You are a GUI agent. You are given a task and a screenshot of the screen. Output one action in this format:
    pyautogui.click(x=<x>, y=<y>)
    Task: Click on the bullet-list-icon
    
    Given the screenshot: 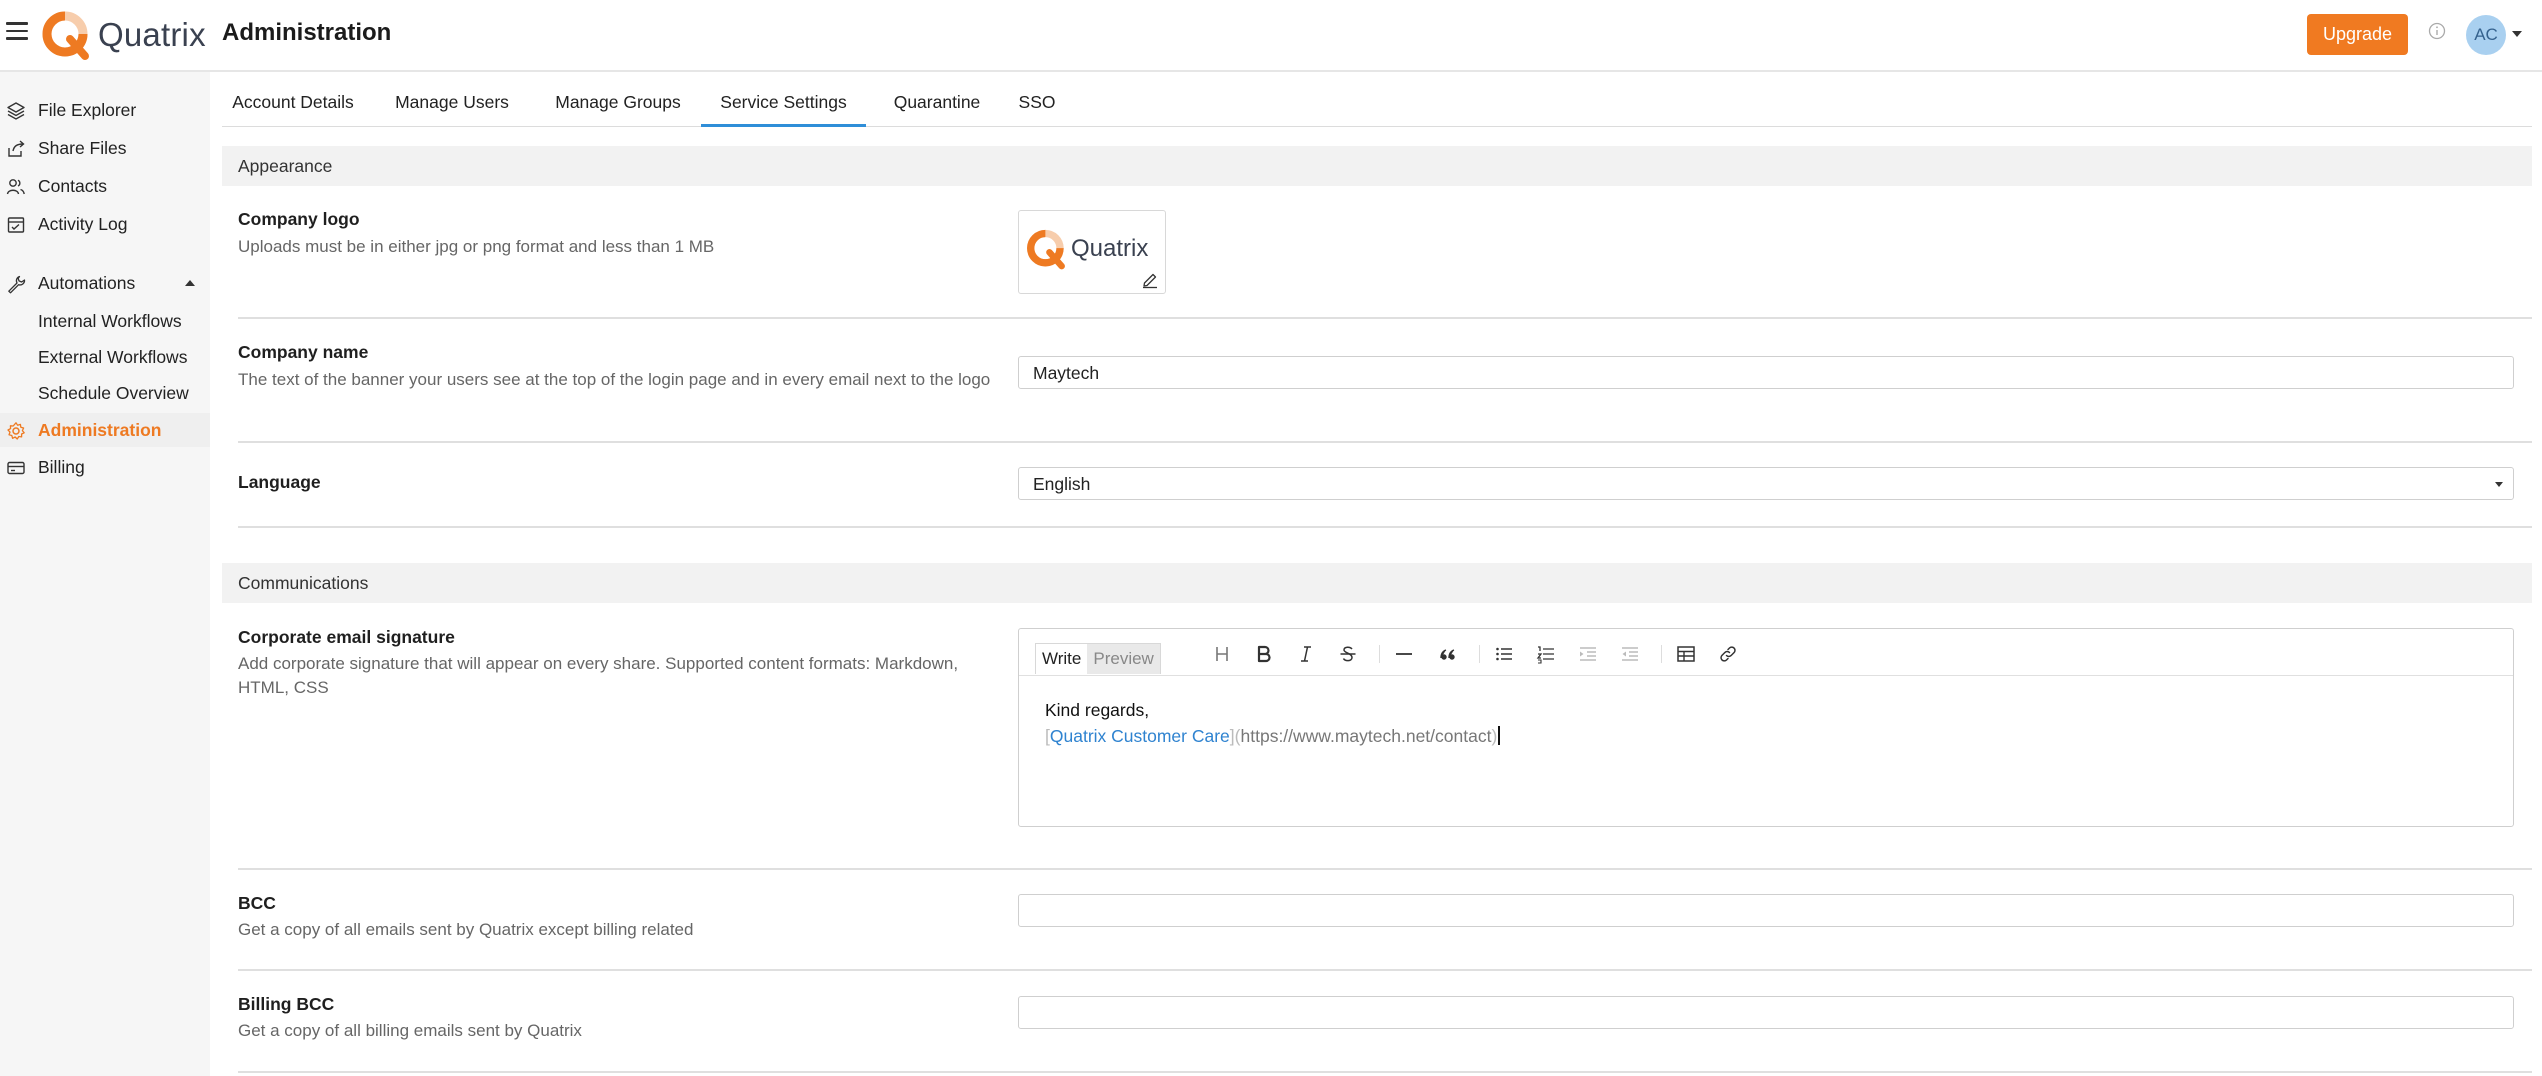 What is the action you would take?
    pyautogui.click(x=1504, y=654)
    